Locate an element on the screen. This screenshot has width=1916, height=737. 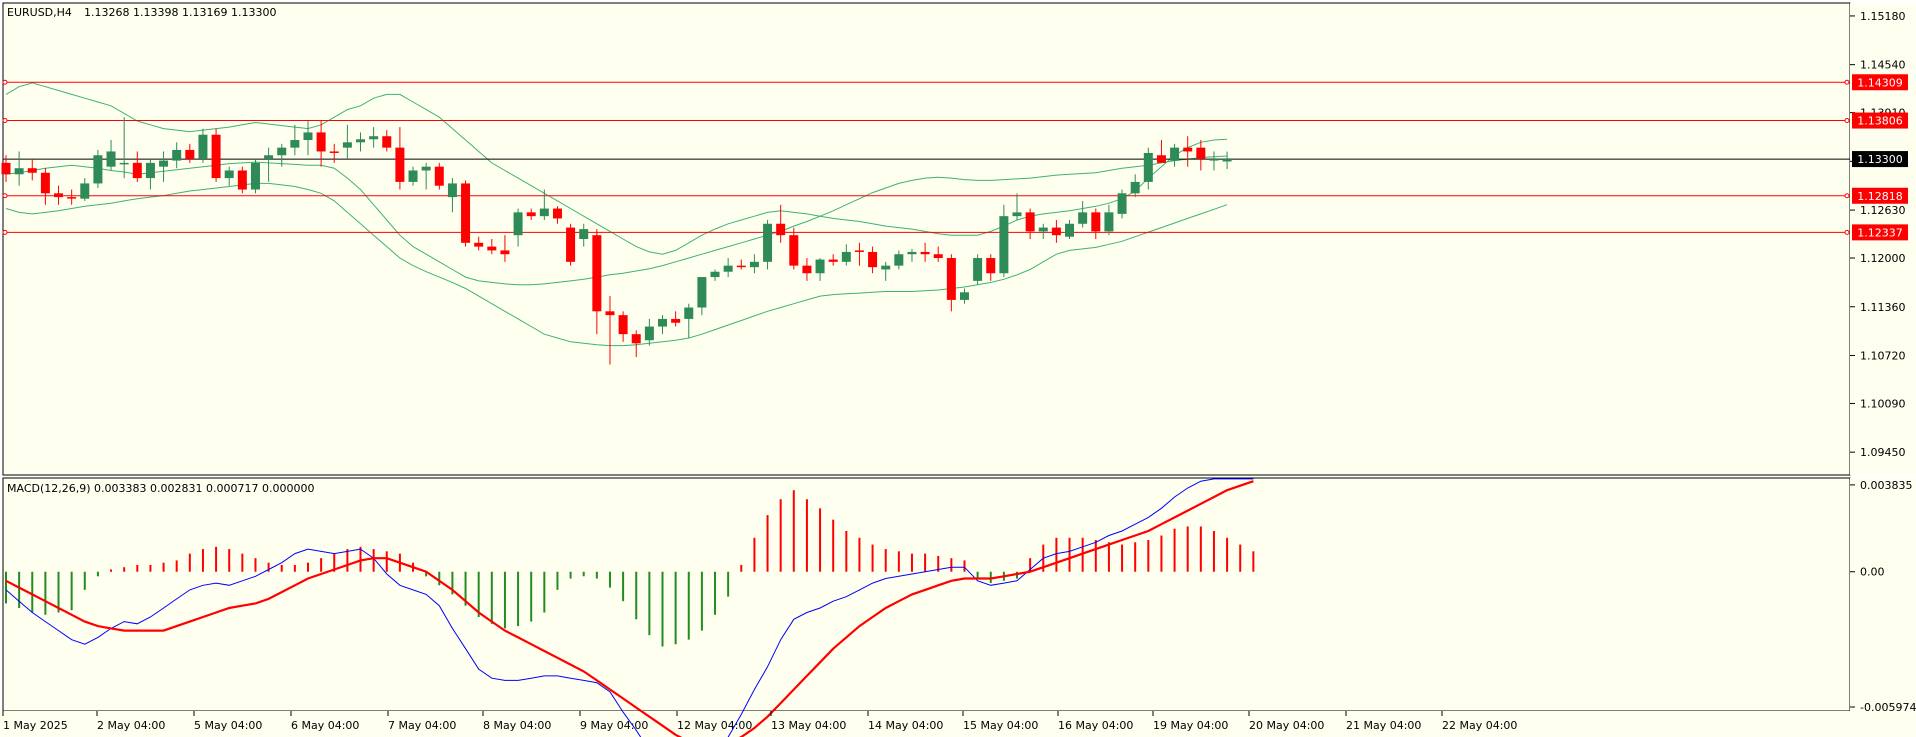
time-label-8: 13 May 04:00 is located at coordinates (808, 725).